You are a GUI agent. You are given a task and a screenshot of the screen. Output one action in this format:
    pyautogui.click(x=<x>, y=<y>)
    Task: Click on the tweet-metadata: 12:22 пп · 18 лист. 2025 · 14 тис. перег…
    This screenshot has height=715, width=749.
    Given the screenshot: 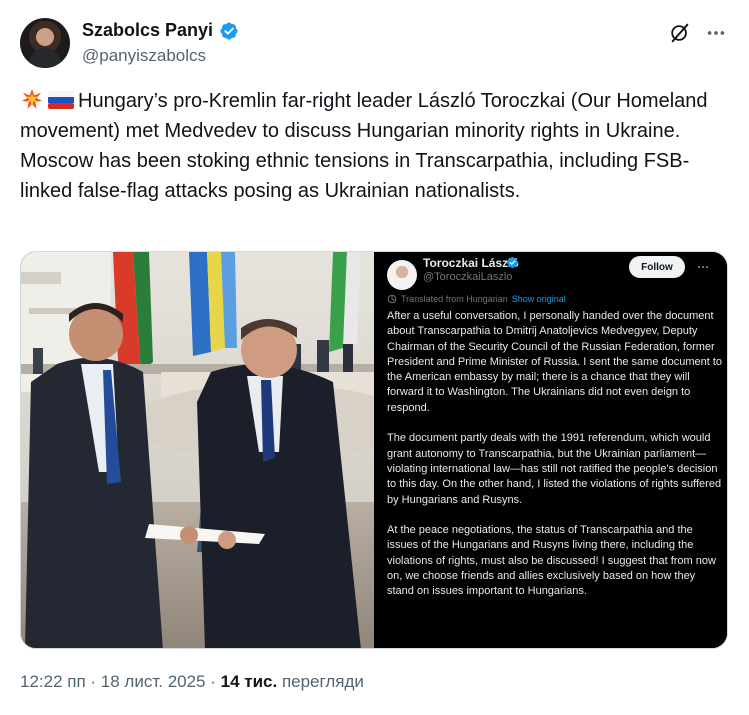 What is the action you would take?
    pyautogui.click(x=192, y=682)
    